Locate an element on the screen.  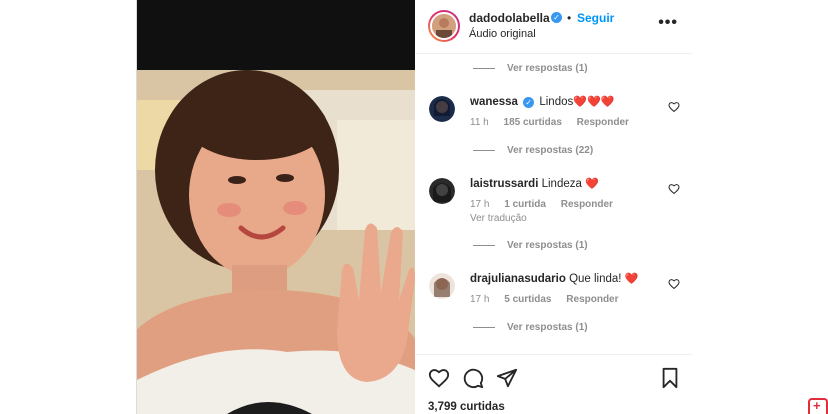
comment-meta: 17 h 5 curtidas Responder is located at coordinates (550, 299).